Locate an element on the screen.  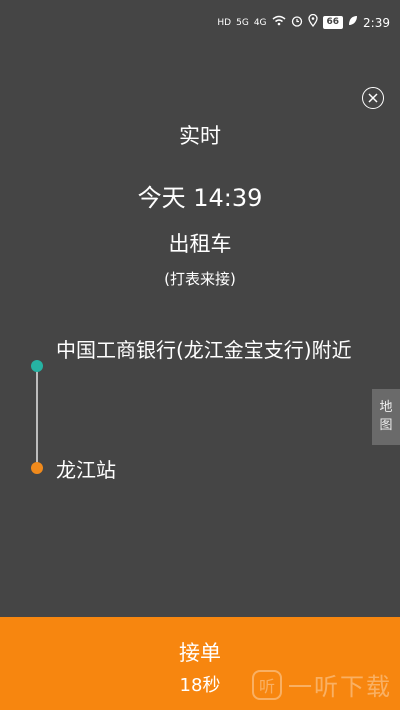
close-icon is located at coordinates (373, 98).